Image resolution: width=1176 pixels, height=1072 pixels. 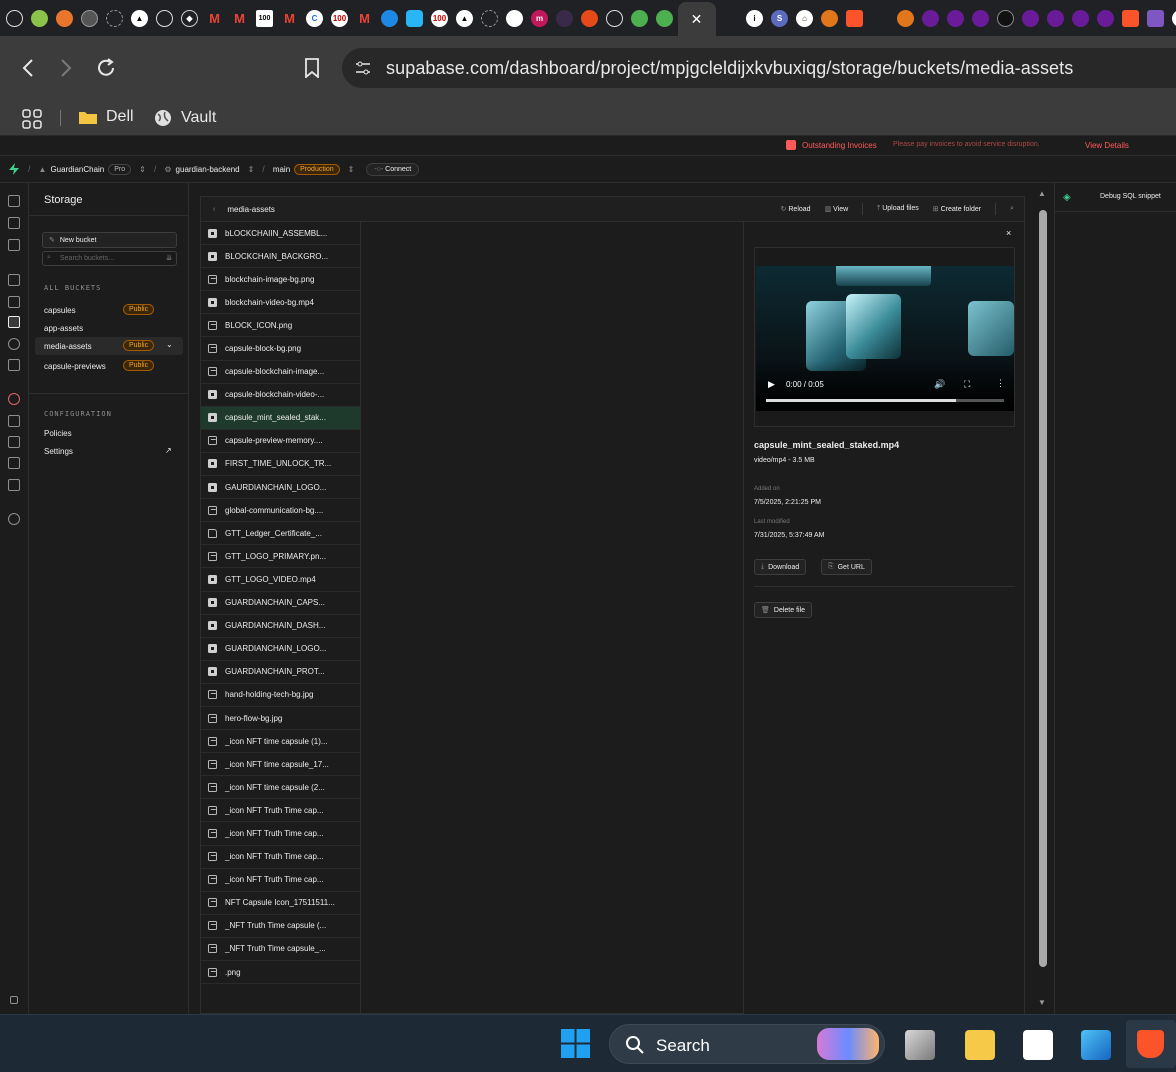 What do you see at coordinates (109, 367) in the screenshot?
I see `bucket-item-capsule-previews: capsule-previews Public` at bounding box center [109, 367].